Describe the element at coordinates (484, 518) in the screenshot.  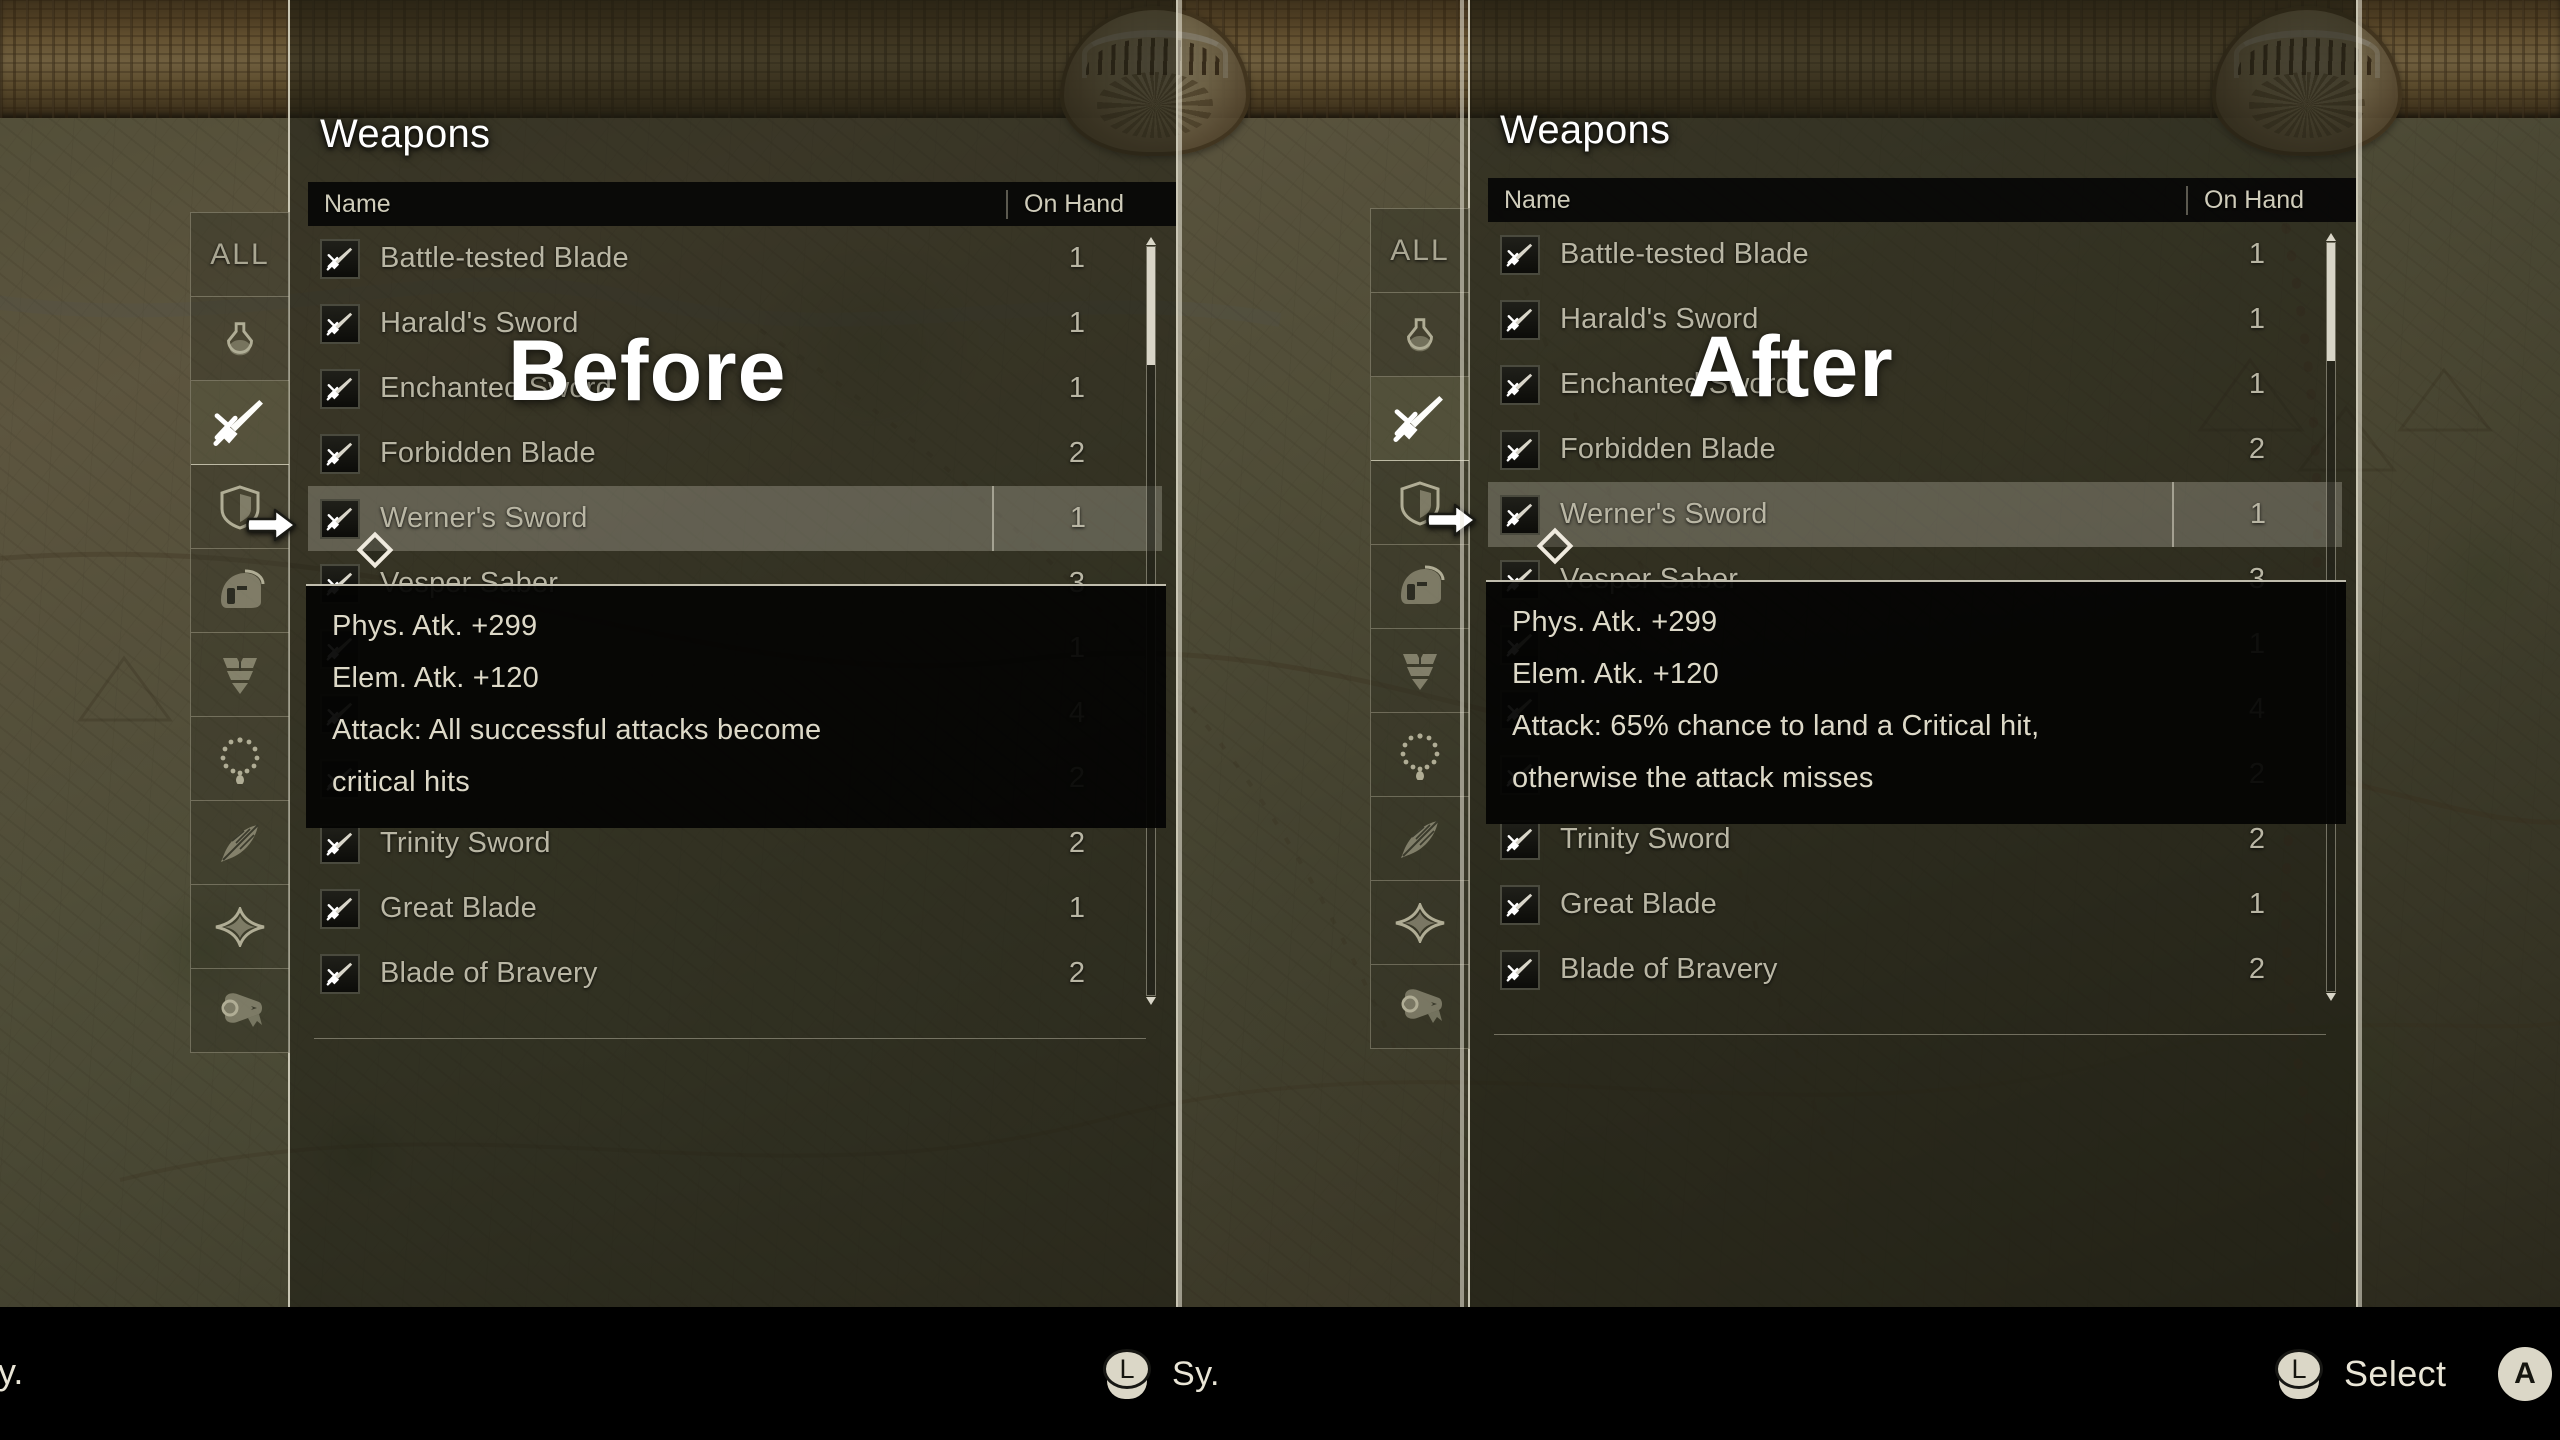
I see `weapon-name: Werner's Sword` at that location.